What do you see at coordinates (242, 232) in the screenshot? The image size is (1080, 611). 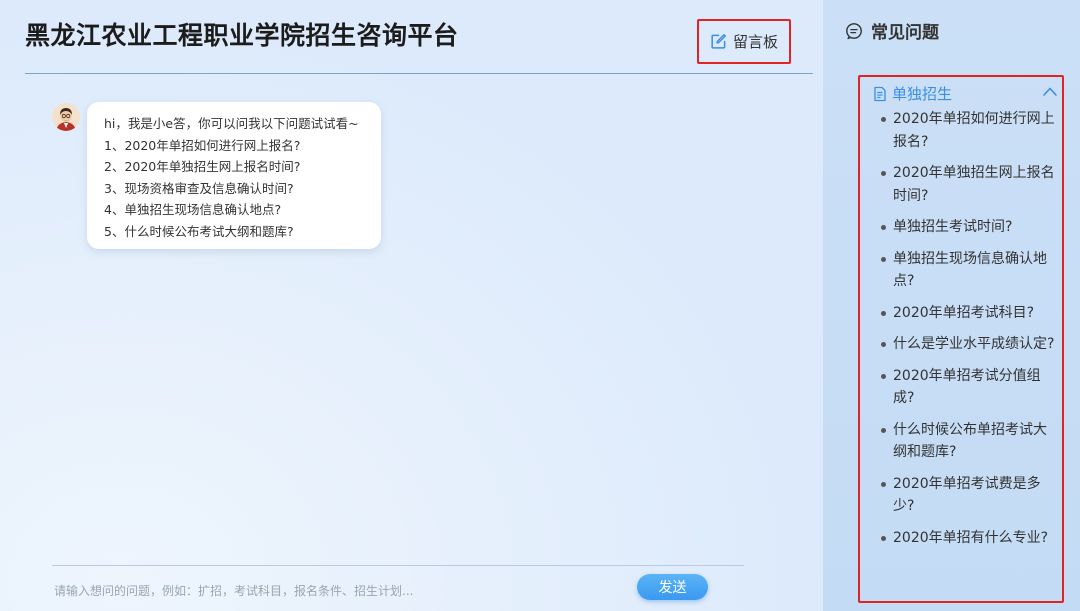 I see `suggested-question: 5、什么时候公布考试大纲和题库?` at bounding box center [242, 232].